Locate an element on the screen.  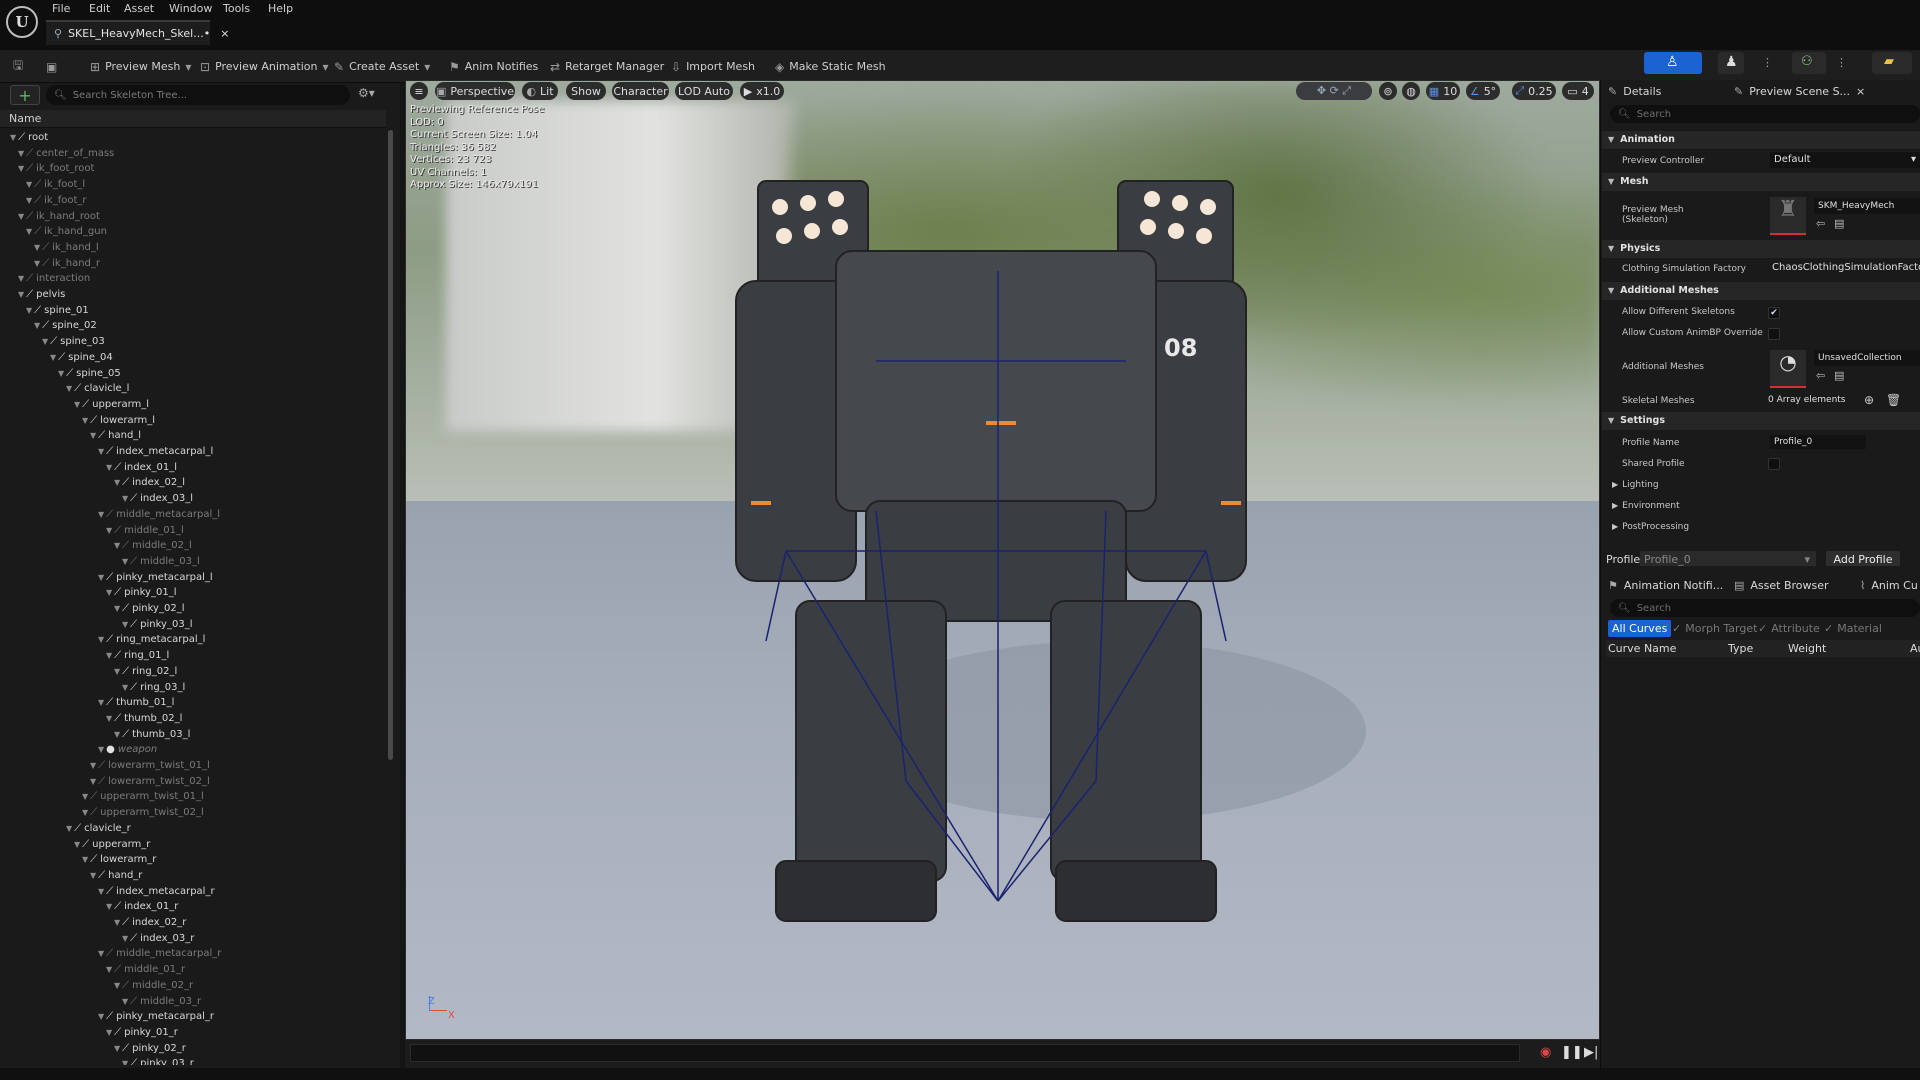
bone-row: ▼ ⟋ middle_metacarpal_r is located at coordinates (159, 953).